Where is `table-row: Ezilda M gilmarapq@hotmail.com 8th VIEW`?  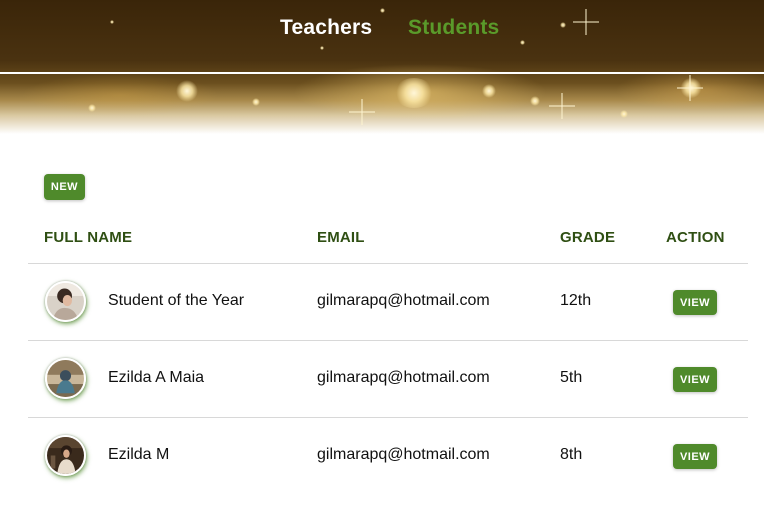 table-row: Ezilda M gilmarapq@hotmail.com 8th VIEW is located at coordinates (388, 456).